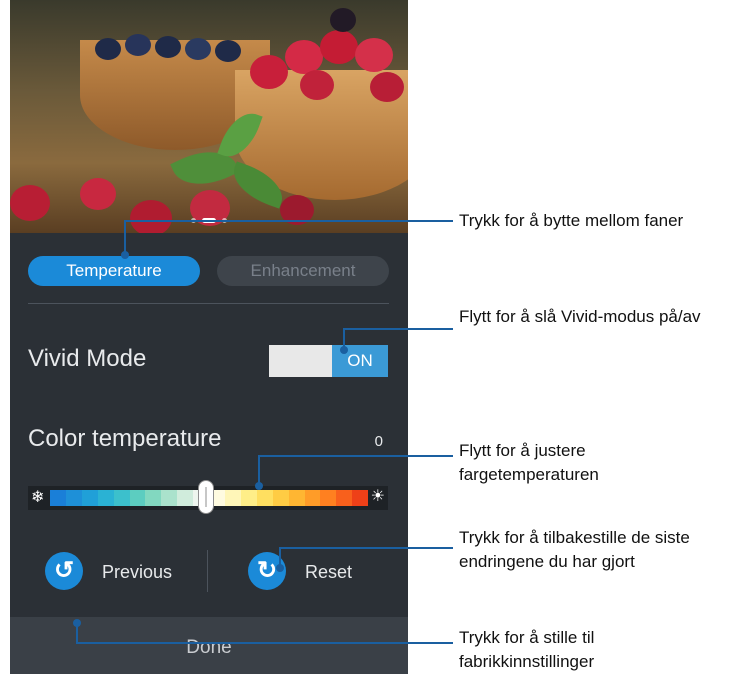  I want to click on callout-vivid-mode: Flytt for å slå Vivid-modus på/av, so click(580, 316).